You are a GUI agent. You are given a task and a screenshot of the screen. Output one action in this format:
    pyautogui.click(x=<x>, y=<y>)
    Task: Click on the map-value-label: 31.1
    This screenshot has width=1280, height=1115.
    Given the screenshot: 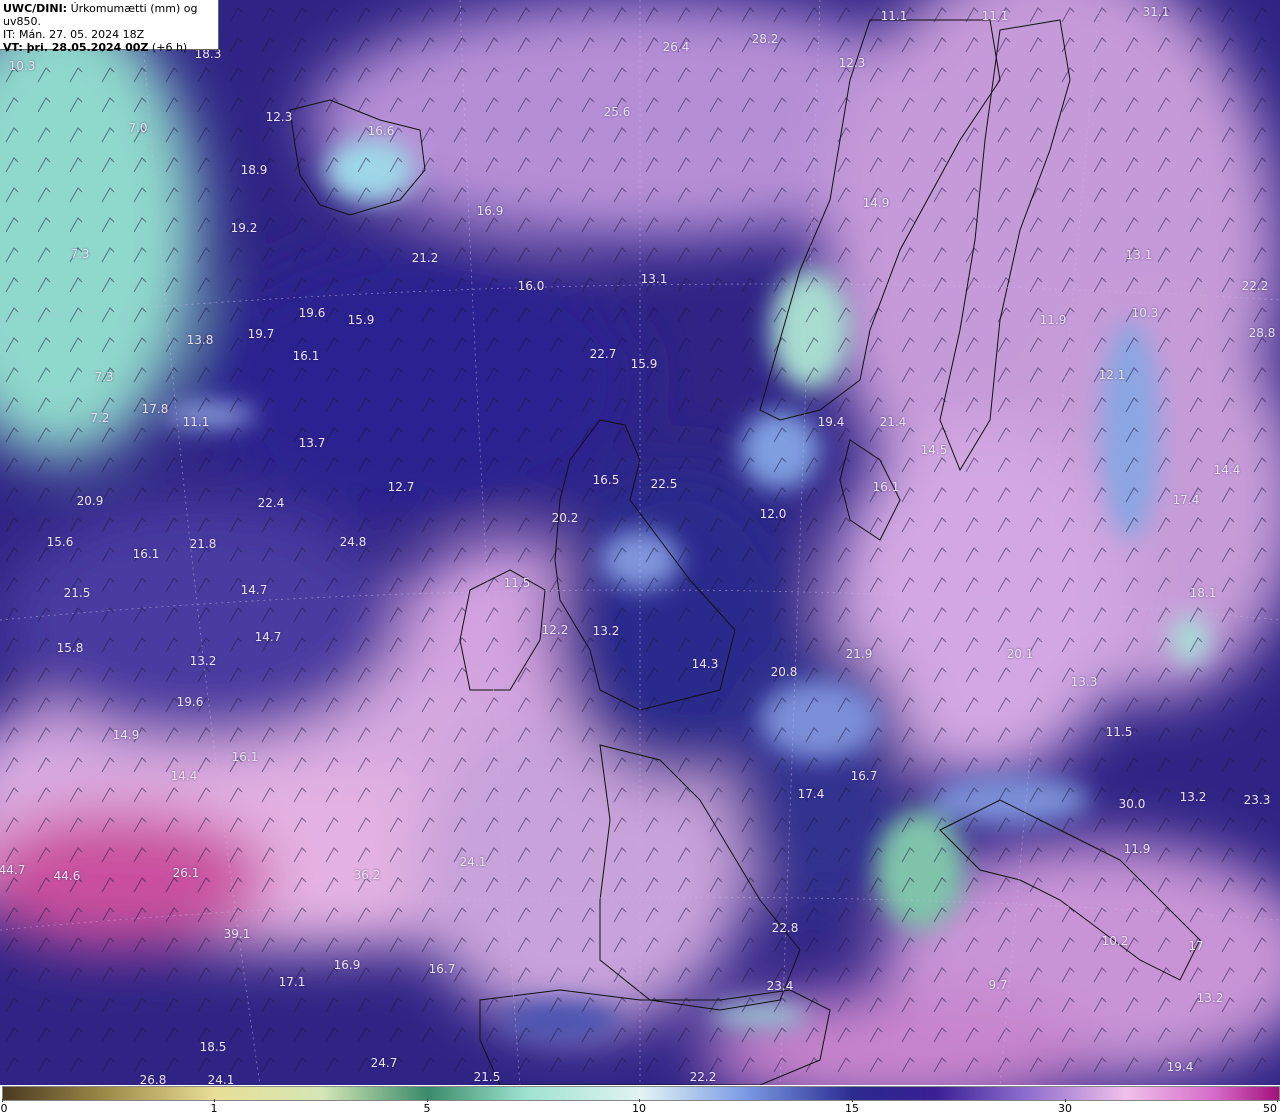 What is the action you would take?
    pyautogui.click(x=1156, y=12)
    